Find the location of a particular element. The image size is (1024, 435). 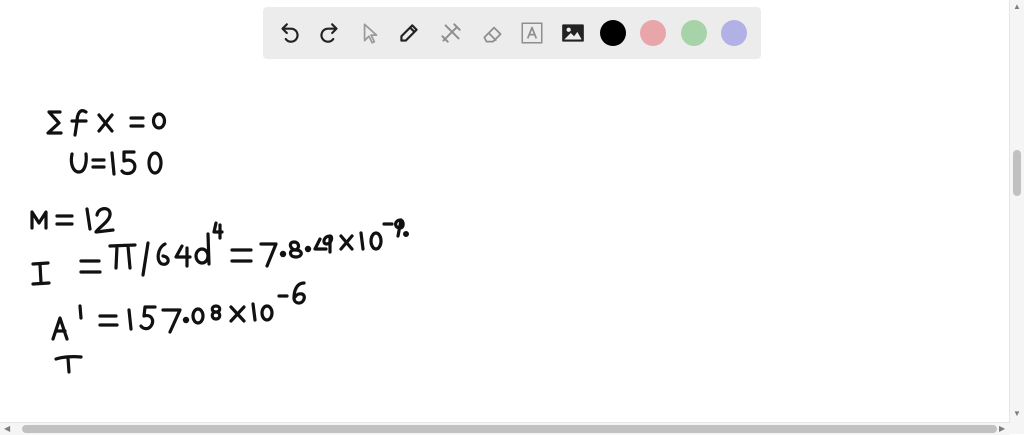

color-swatch-lavender is located at coordinates (734, 33).